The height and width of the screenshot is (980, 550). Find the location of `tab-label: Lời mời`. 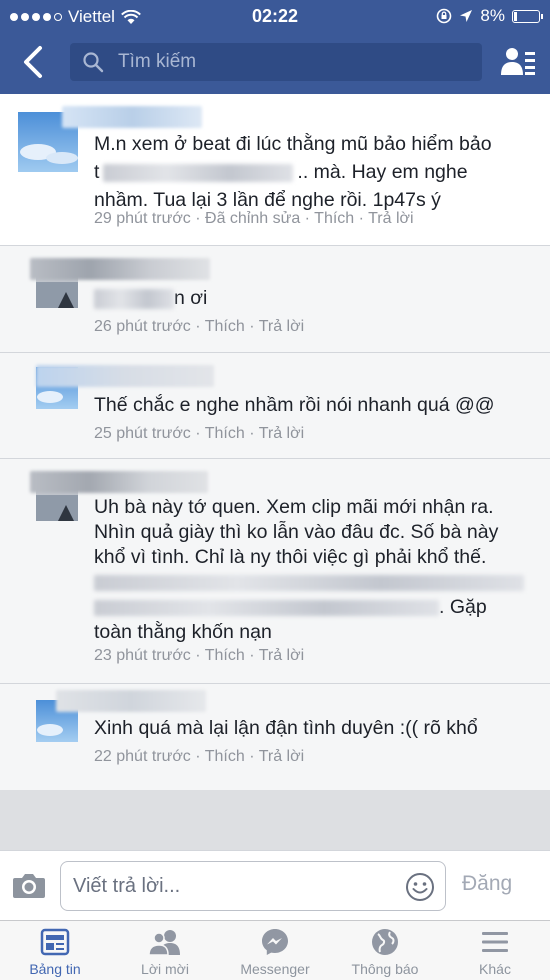

tab-label: Lời mời is located at coordinates (165, 969).